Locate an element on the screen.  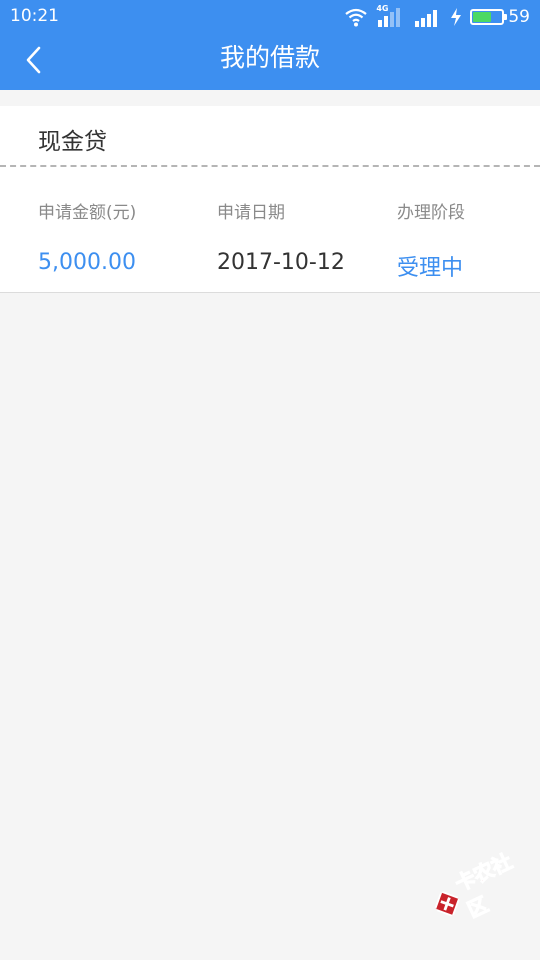
page-title: 我的借款 is located at coordinates (269, 57).